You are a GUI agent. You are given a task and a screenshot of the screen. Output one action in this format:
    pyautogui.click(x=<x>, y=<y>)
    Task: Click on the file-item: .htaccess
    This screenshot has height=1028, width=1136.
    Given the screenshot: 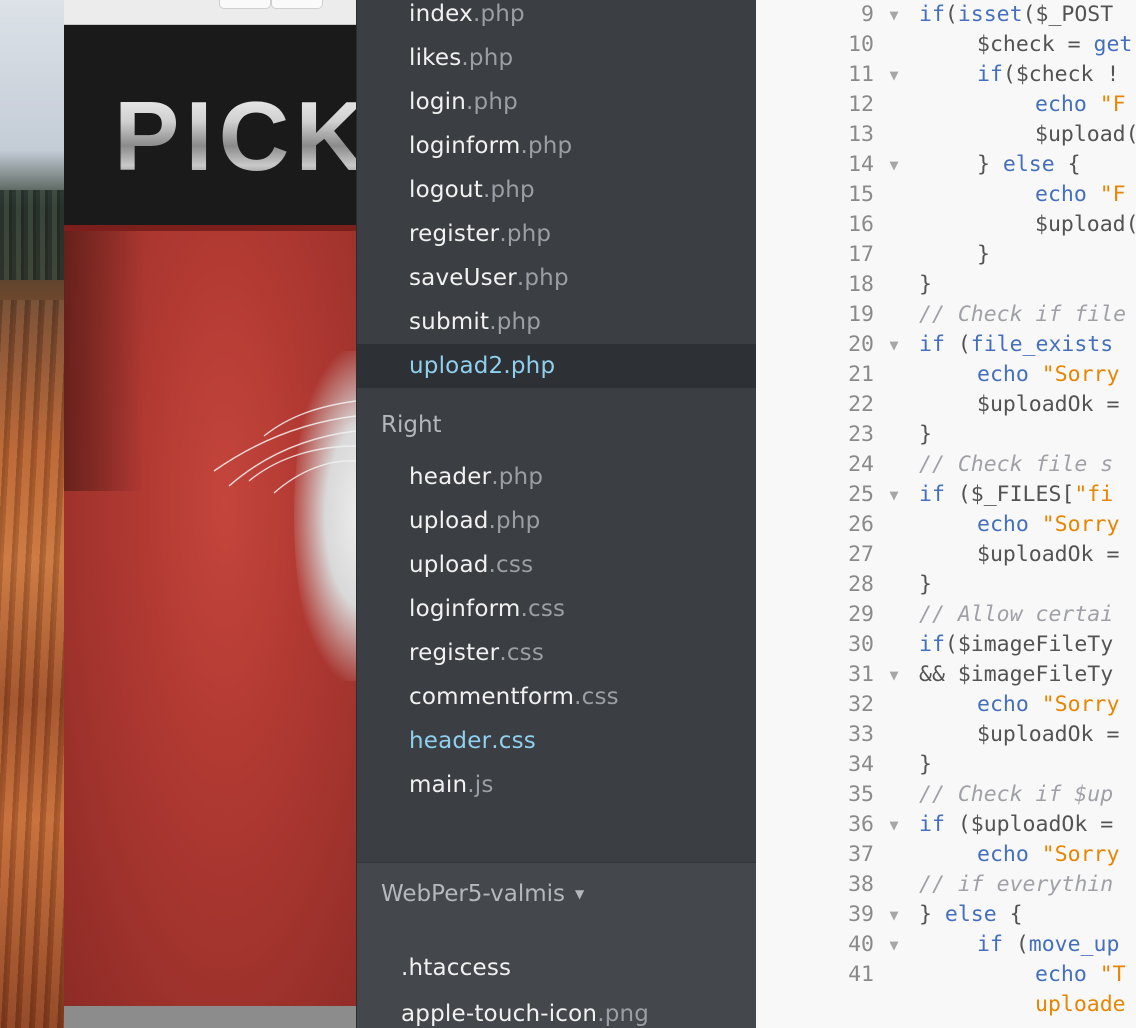 What is the action you would take?
    pyautogui.click(x=557, y=968)
    